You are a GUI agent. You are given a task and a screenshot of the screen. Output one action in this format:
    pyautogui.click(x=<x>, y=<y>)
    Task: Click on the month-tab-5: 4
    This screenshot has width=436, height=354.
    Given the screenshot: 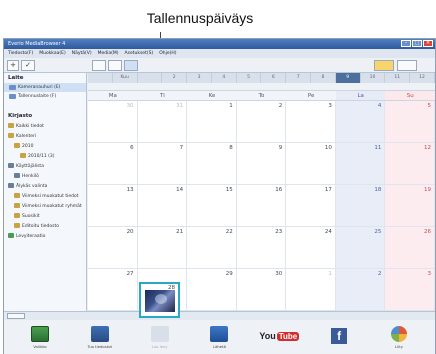 What is the action you would take?
    pyautogui.click(x=224, y=78)
    